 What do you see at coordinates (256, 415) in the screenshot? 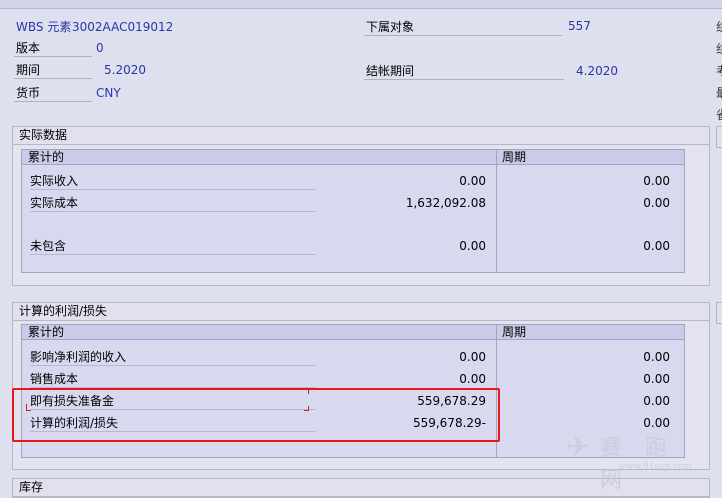
I see `highlight-box` at bounding box center [256, 415].